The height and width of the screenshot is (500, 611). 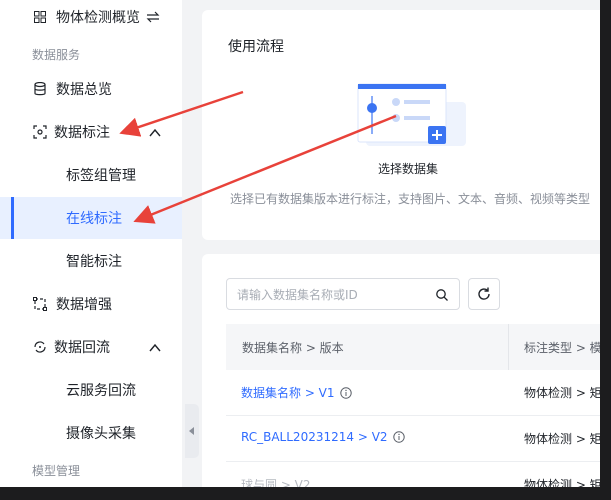 I want to click on select-dataset-illustration, so click(x=412, y=117).